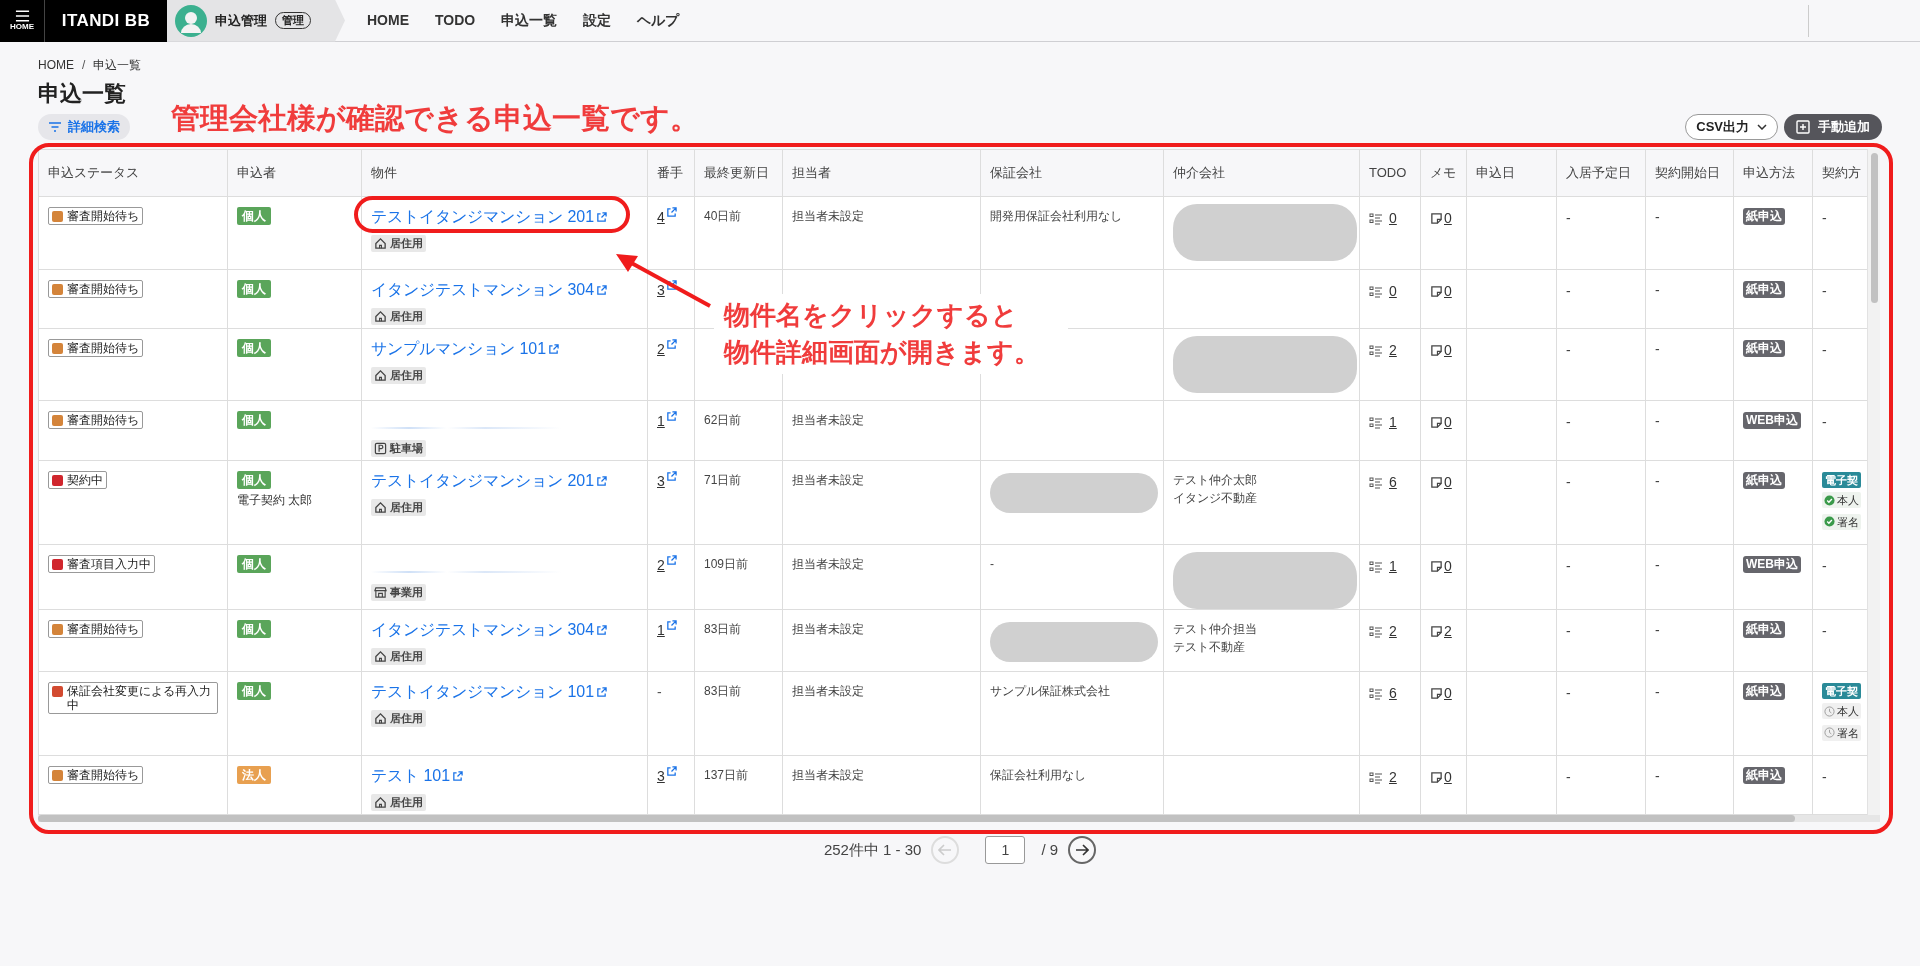  What do you see at coordinates (738, 173) in the screenshot?
I see `column-header: 最終更新日` at bounding box center [738, 173].